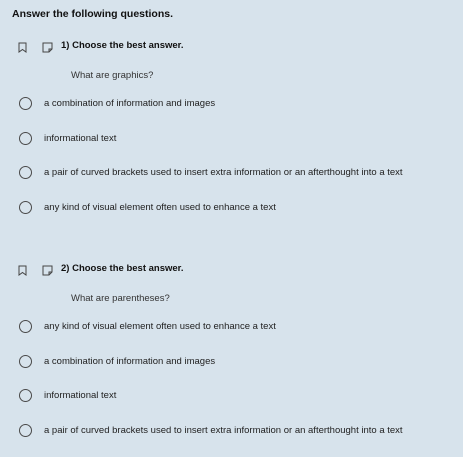  What do you see at coordinates (122, 268) in the screenshot?
I see `question-title: 2) Choose the best answer.` at bounding box center [122, 268].